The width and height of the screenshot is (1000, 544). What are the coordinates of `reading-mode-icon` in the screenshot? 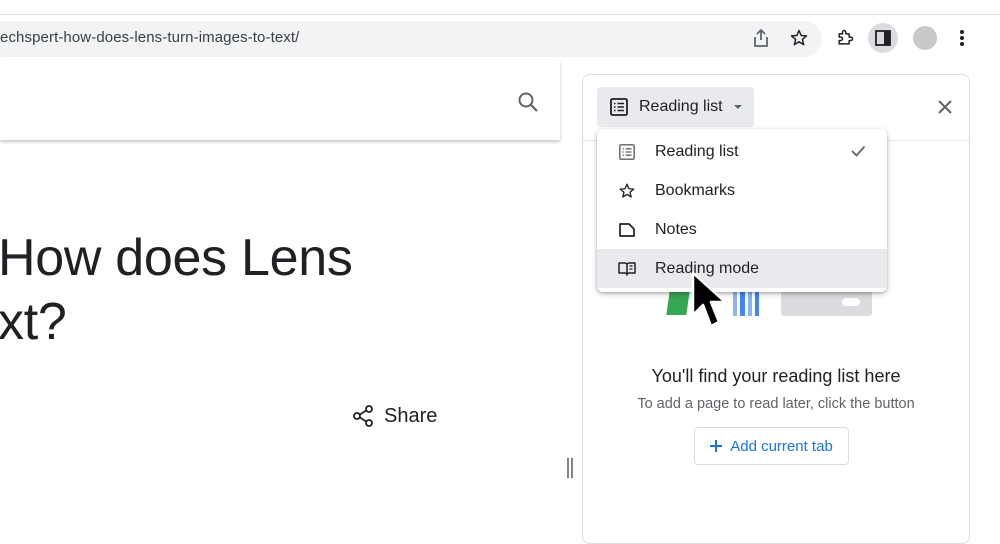 It's located at (627, 269).